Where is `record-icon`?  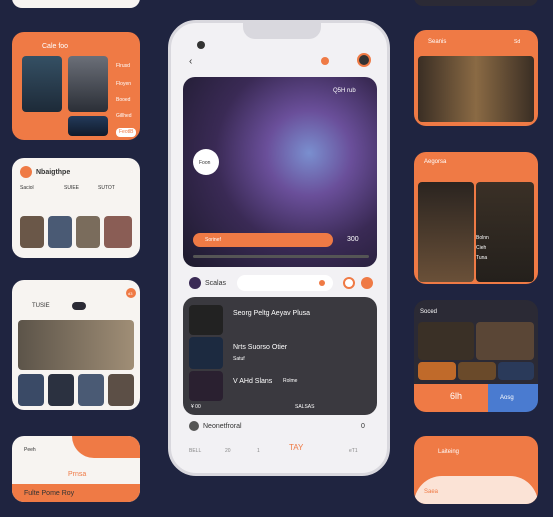 record-icon is located at coordinates (349, 283).